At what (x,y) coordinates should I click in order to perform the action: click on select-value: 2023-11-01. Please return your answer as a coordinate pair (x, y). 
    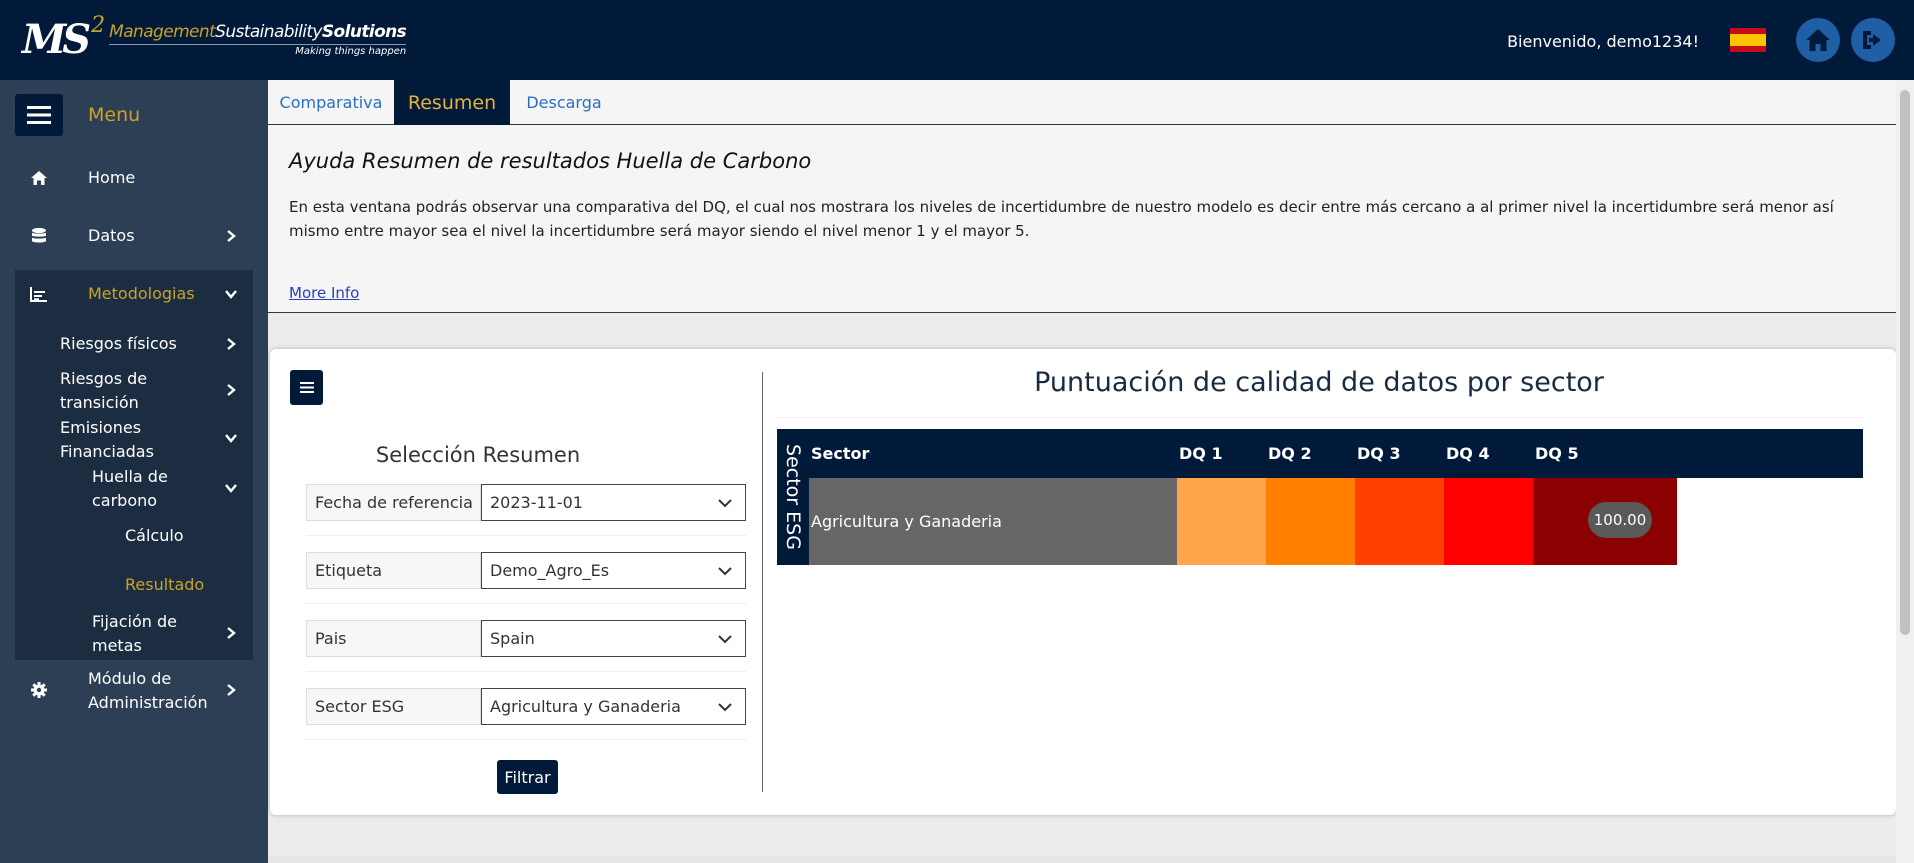
    Looking at the image, I should click on (536, 502).